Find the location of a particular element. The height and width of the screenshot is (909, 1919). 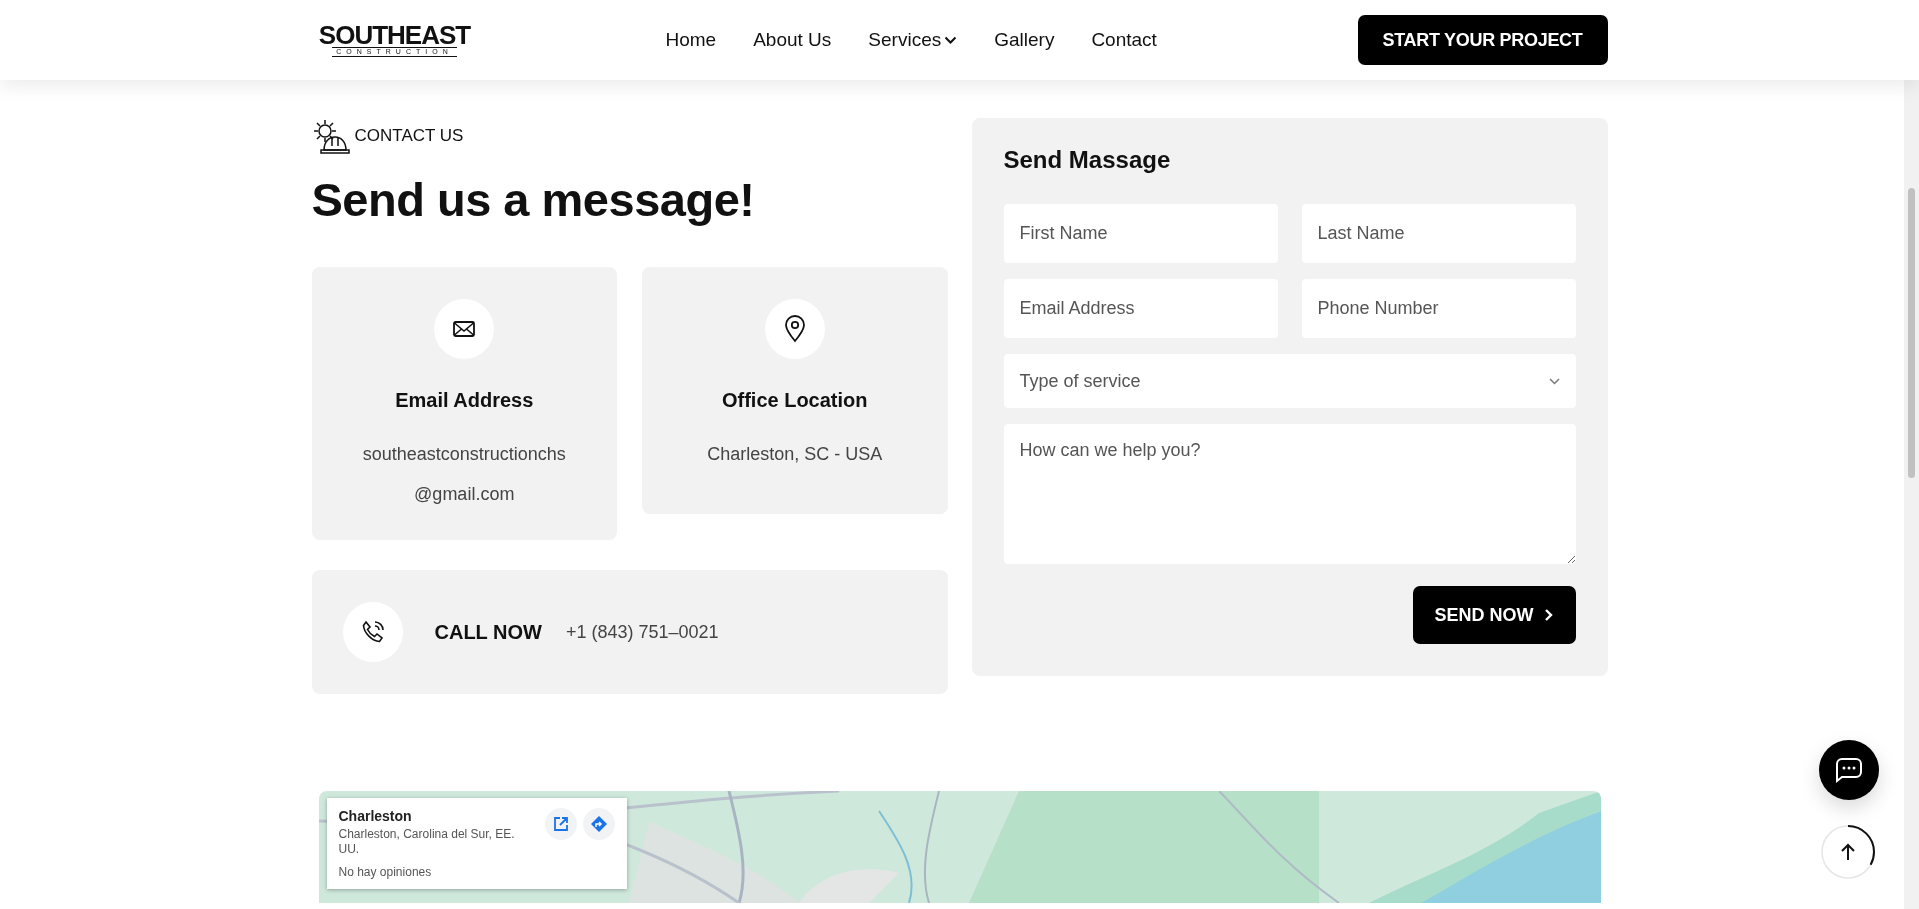

card-text: southeastconstructionchs is located at coordinates (464, 454).